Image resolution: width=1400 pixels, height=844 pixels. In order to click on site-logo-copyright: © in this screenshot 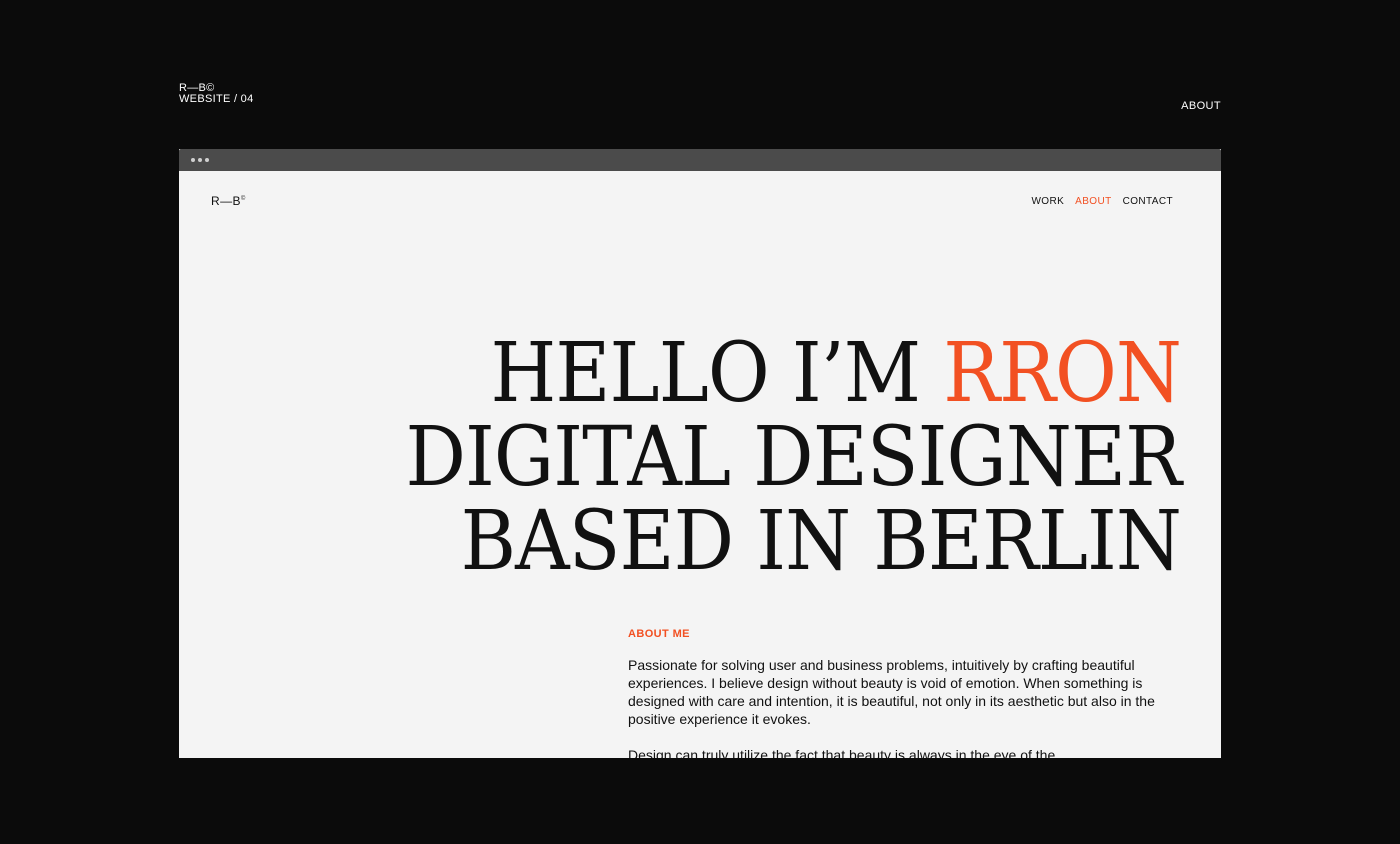, I will do `click(243, 199)`.